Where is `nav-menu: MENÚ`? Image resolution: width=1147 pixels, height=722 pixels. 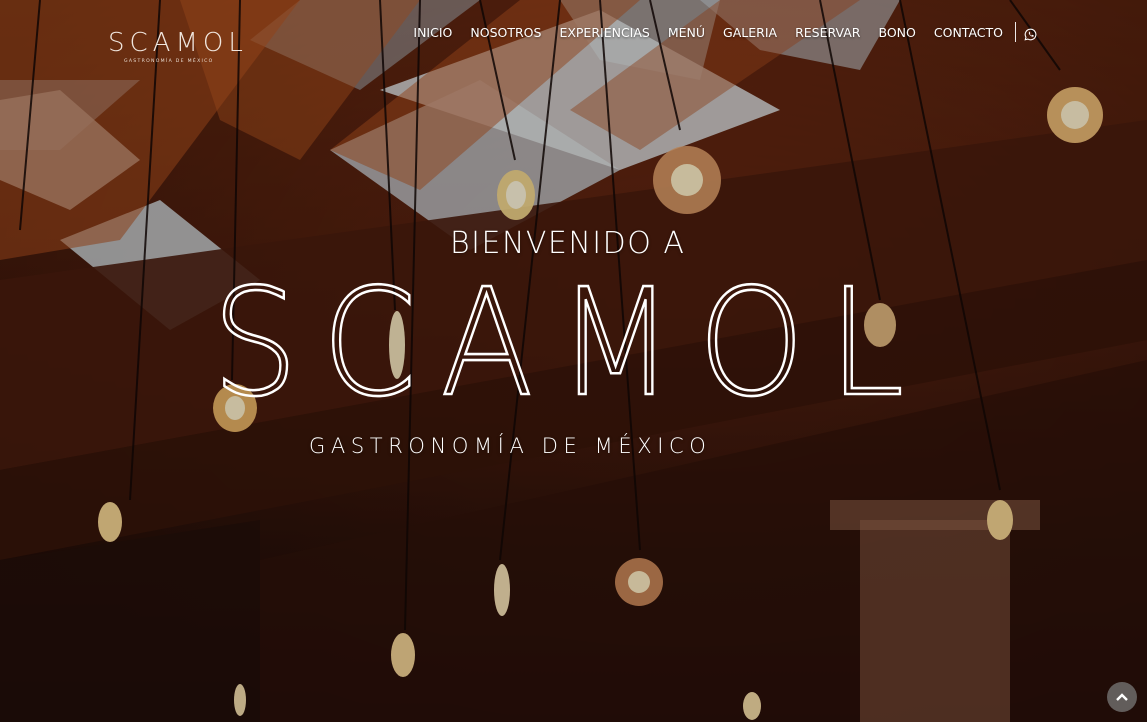 nav-menu: MENÚ is located at coordinates (686, 32).